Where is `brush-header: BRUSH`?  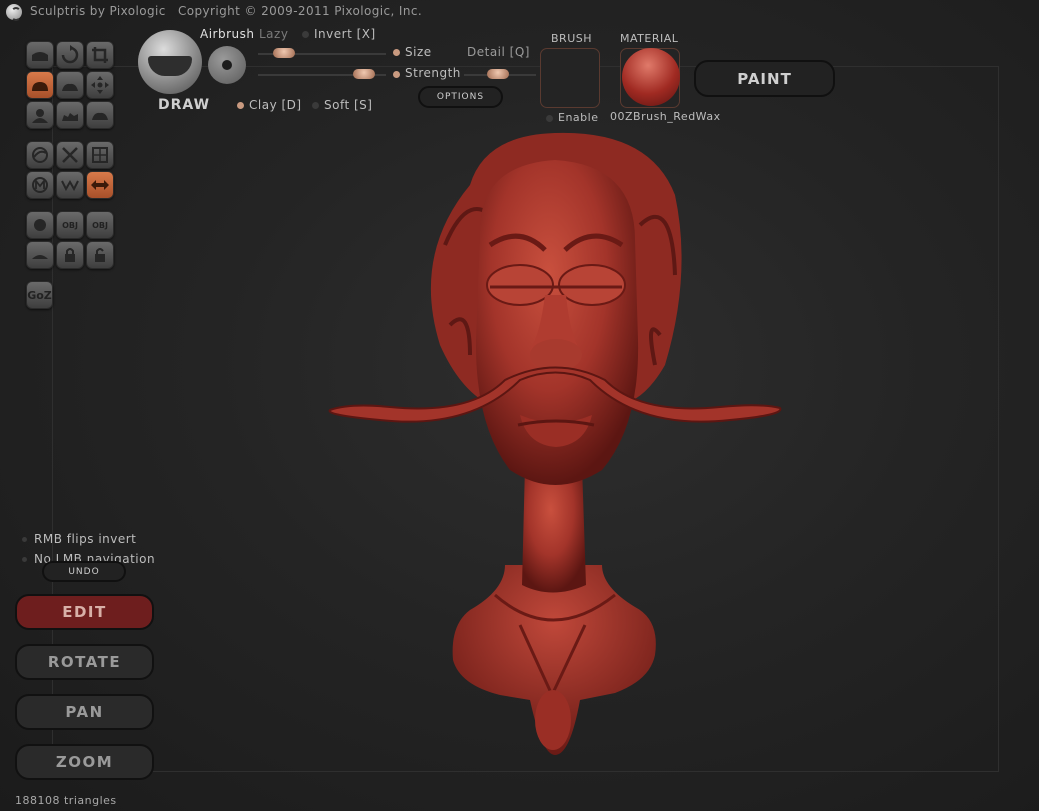 brush-header: BRUSH is located at coordinates (571, 38).